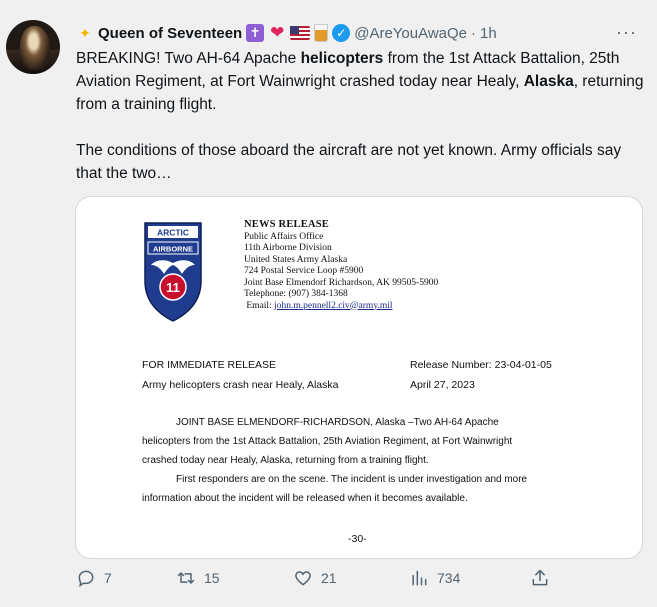 This screenshot has height=607, width=657. Describe the element at coordinates (342, 58) in the screenshot. I see `highlight-helicopters: helicopters` at that location.